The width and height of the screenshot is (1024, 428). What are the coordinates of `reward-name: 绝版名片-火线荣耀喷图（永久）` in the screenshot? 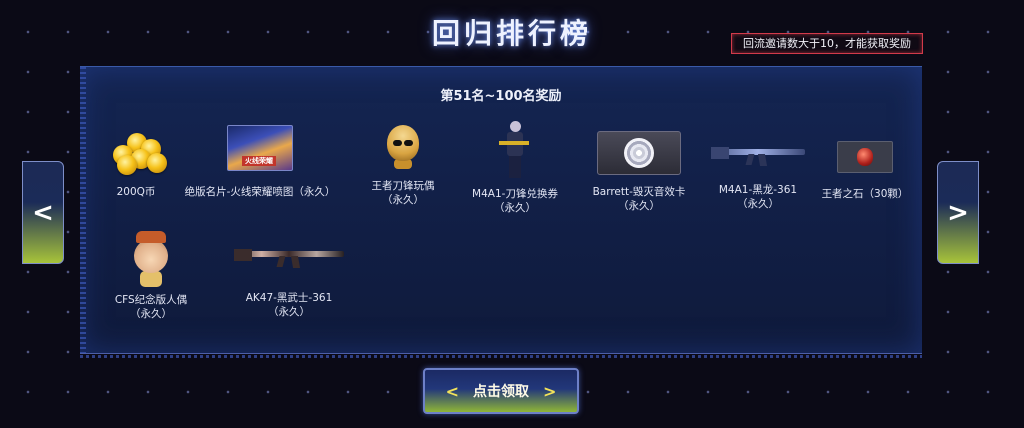 It's located at (260, 192).